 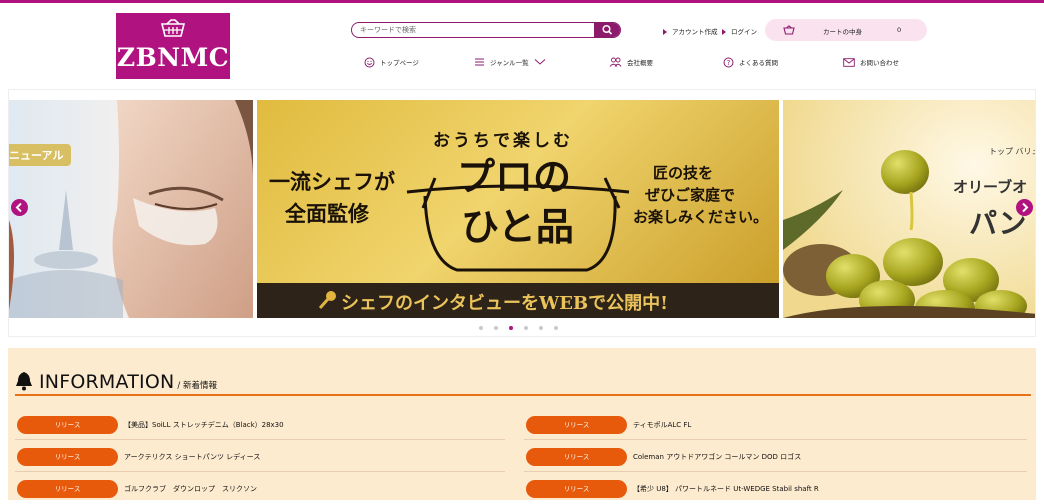 I want to click on chevron-right-icon, so click(x=1025, y=207).